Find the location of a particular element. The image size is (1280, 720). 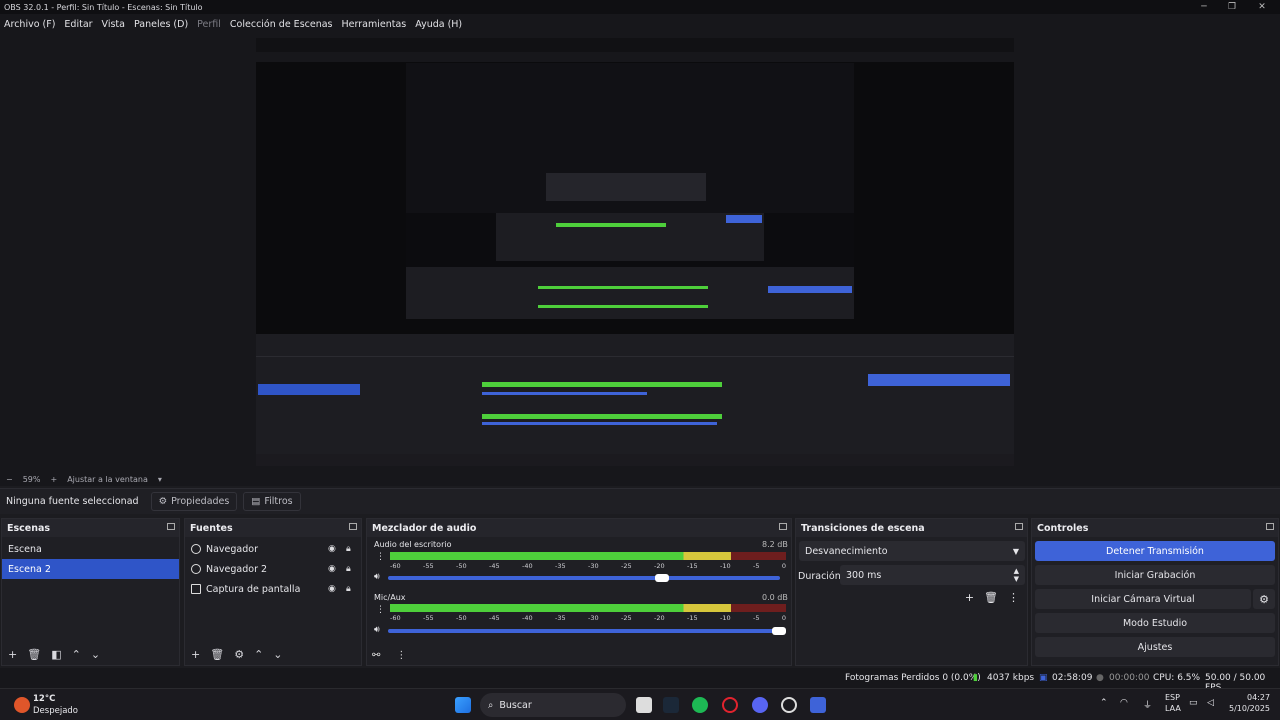

scene-item: Escena is located at coordinates (90, 549).